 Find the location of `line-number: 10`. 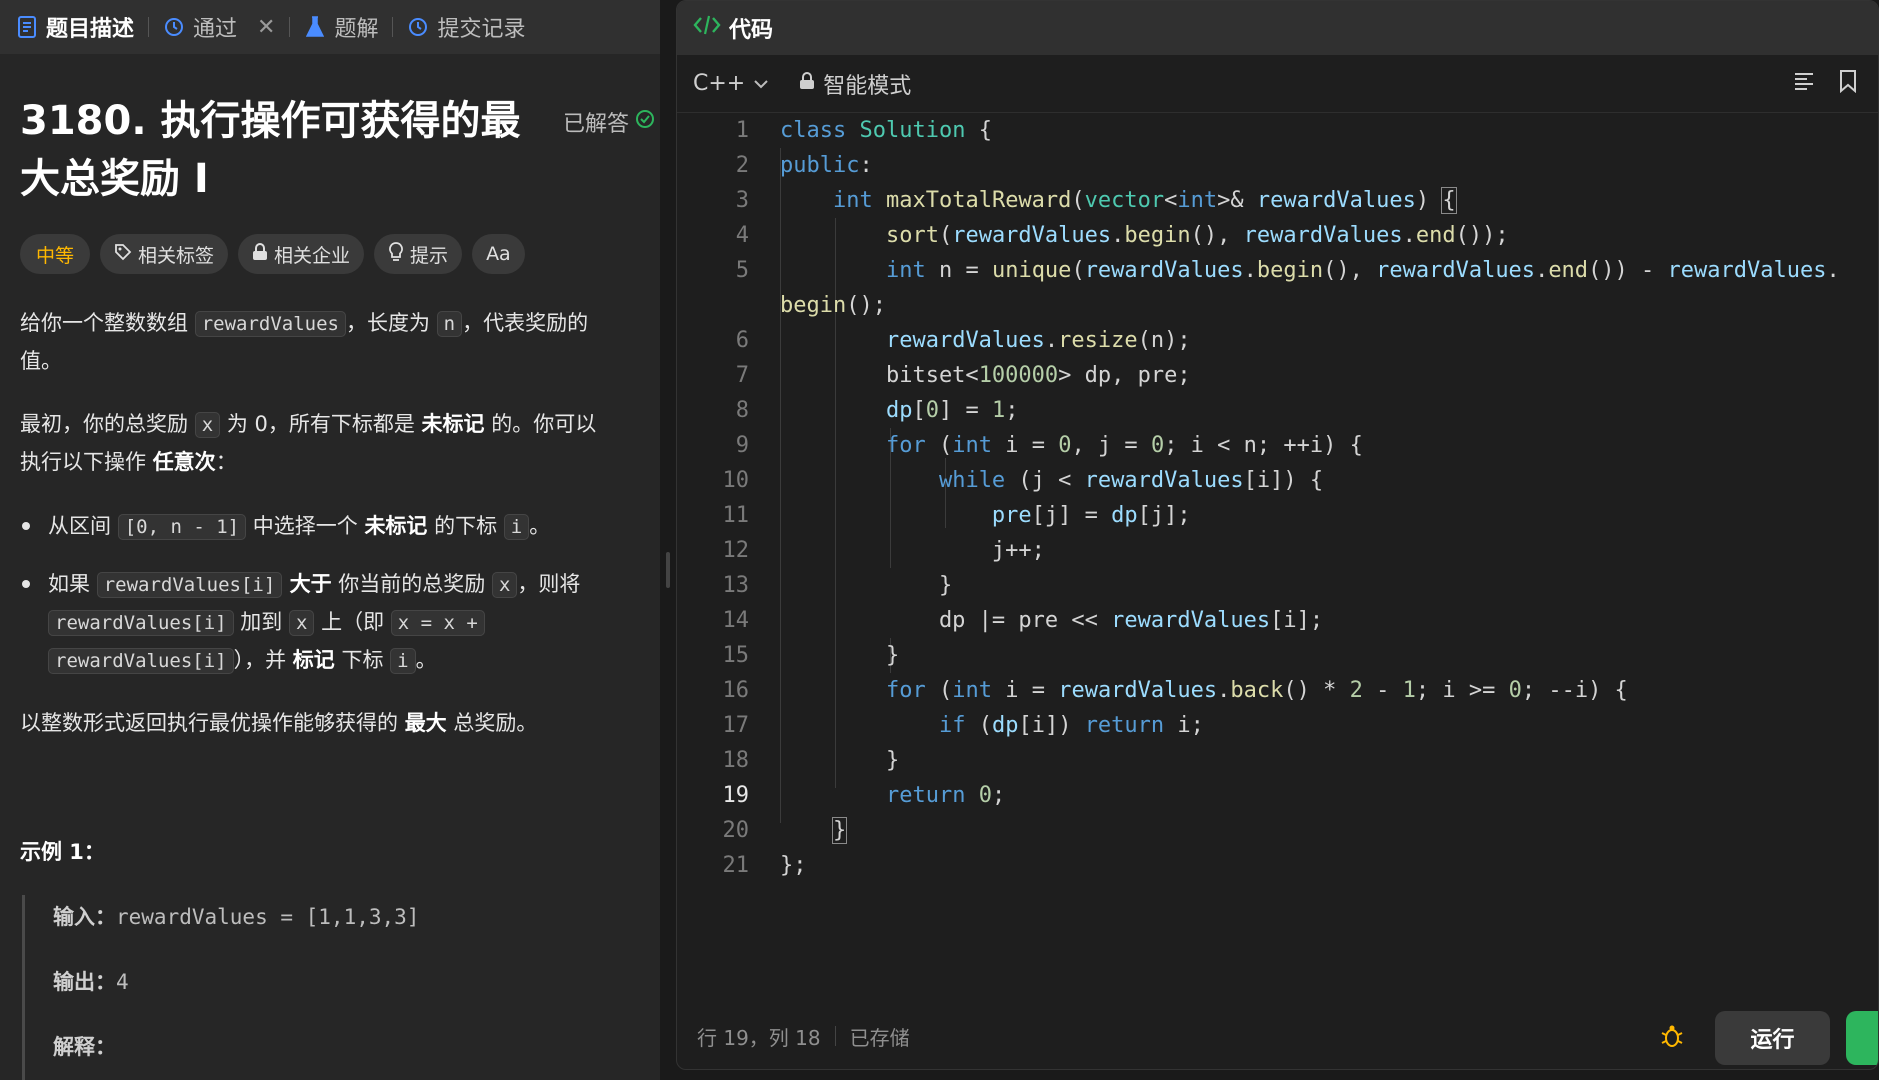

line-number: 10 is located at coordinates (736, 480).